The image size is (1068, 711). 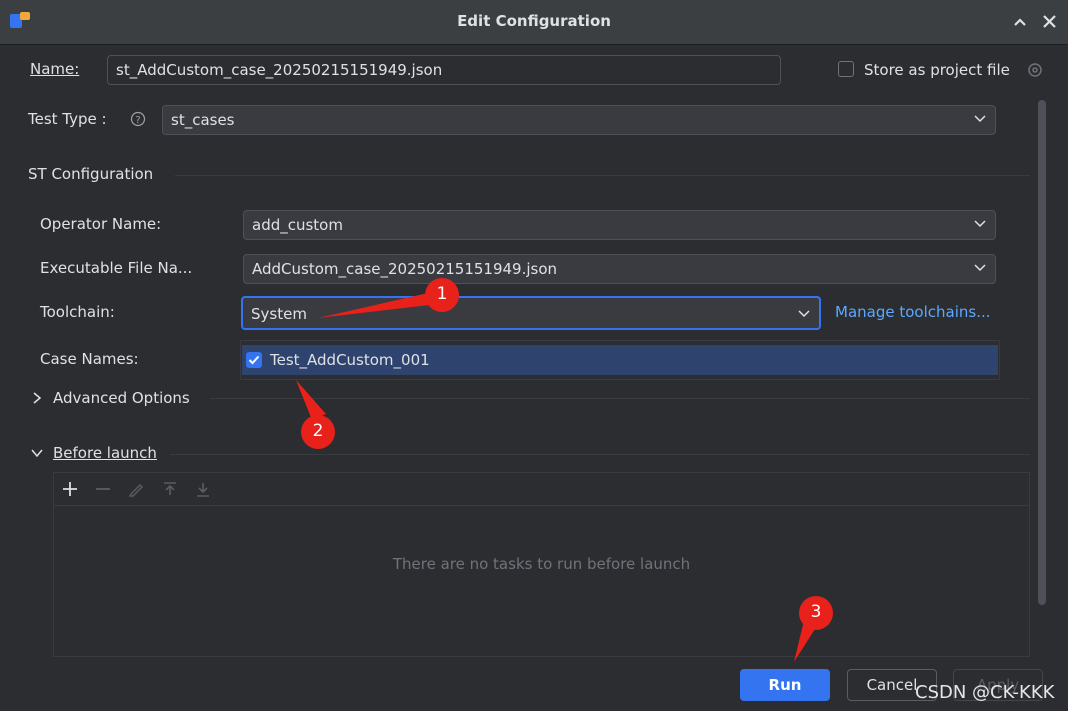 I want to click on annotation-label-1: 1, so click(x=442, y=294).